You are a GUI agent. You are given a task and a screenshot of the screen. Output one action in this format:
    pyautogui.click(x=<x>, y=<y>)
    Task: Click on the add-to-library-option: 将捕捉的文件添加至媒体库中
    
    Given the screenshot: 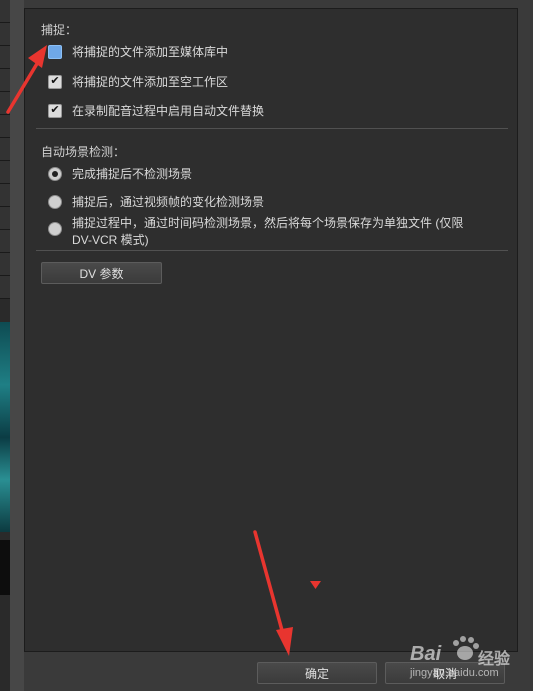 What is the action you would take?
    pyautogui.click(x=138, y=51)
    